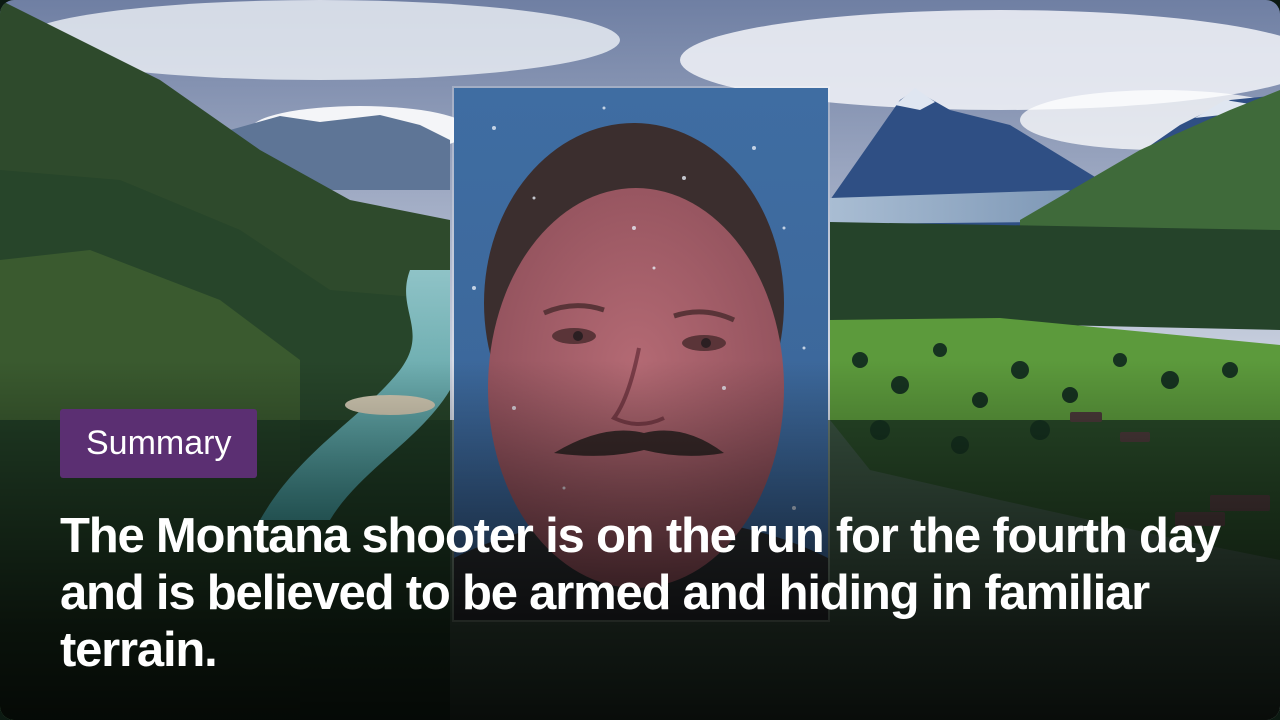 This screenshot has height=720, width=1280. What do you see at coordinates (159, 443) in the screenshot?
I see `summary-tag: Summary` at bounding box center [159, 443].